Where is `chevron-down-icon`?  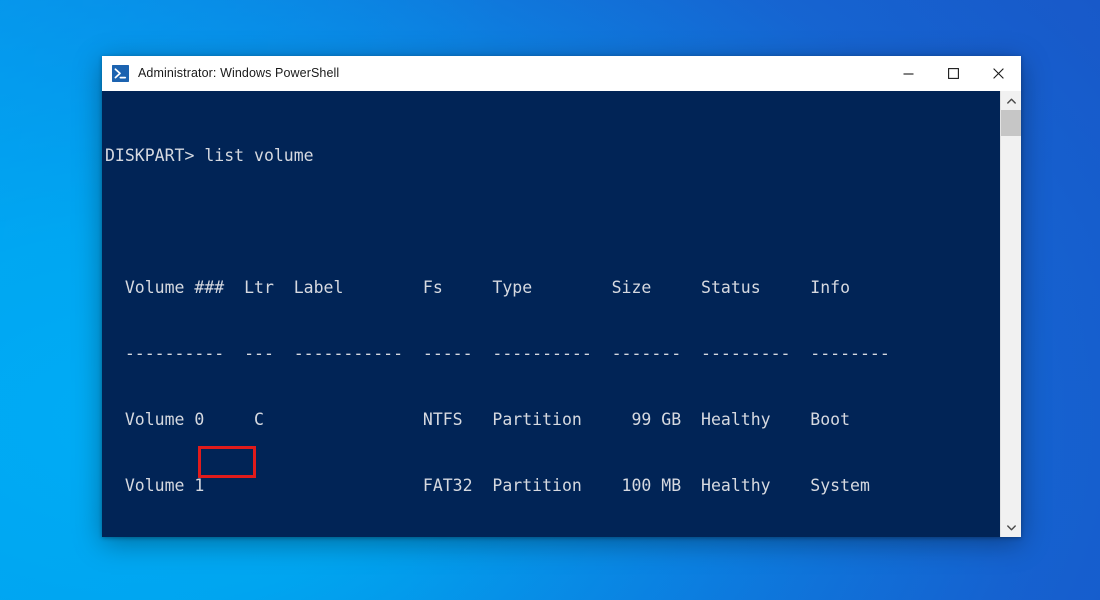
chevron-down-icon is located at coordinates (1011, 527).